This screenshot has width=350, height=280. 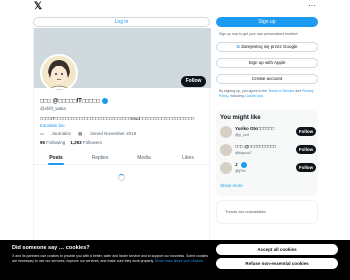 I want to click on suggested-name: Yuriko Oto□□□□□□, so click(x=255, y=128).